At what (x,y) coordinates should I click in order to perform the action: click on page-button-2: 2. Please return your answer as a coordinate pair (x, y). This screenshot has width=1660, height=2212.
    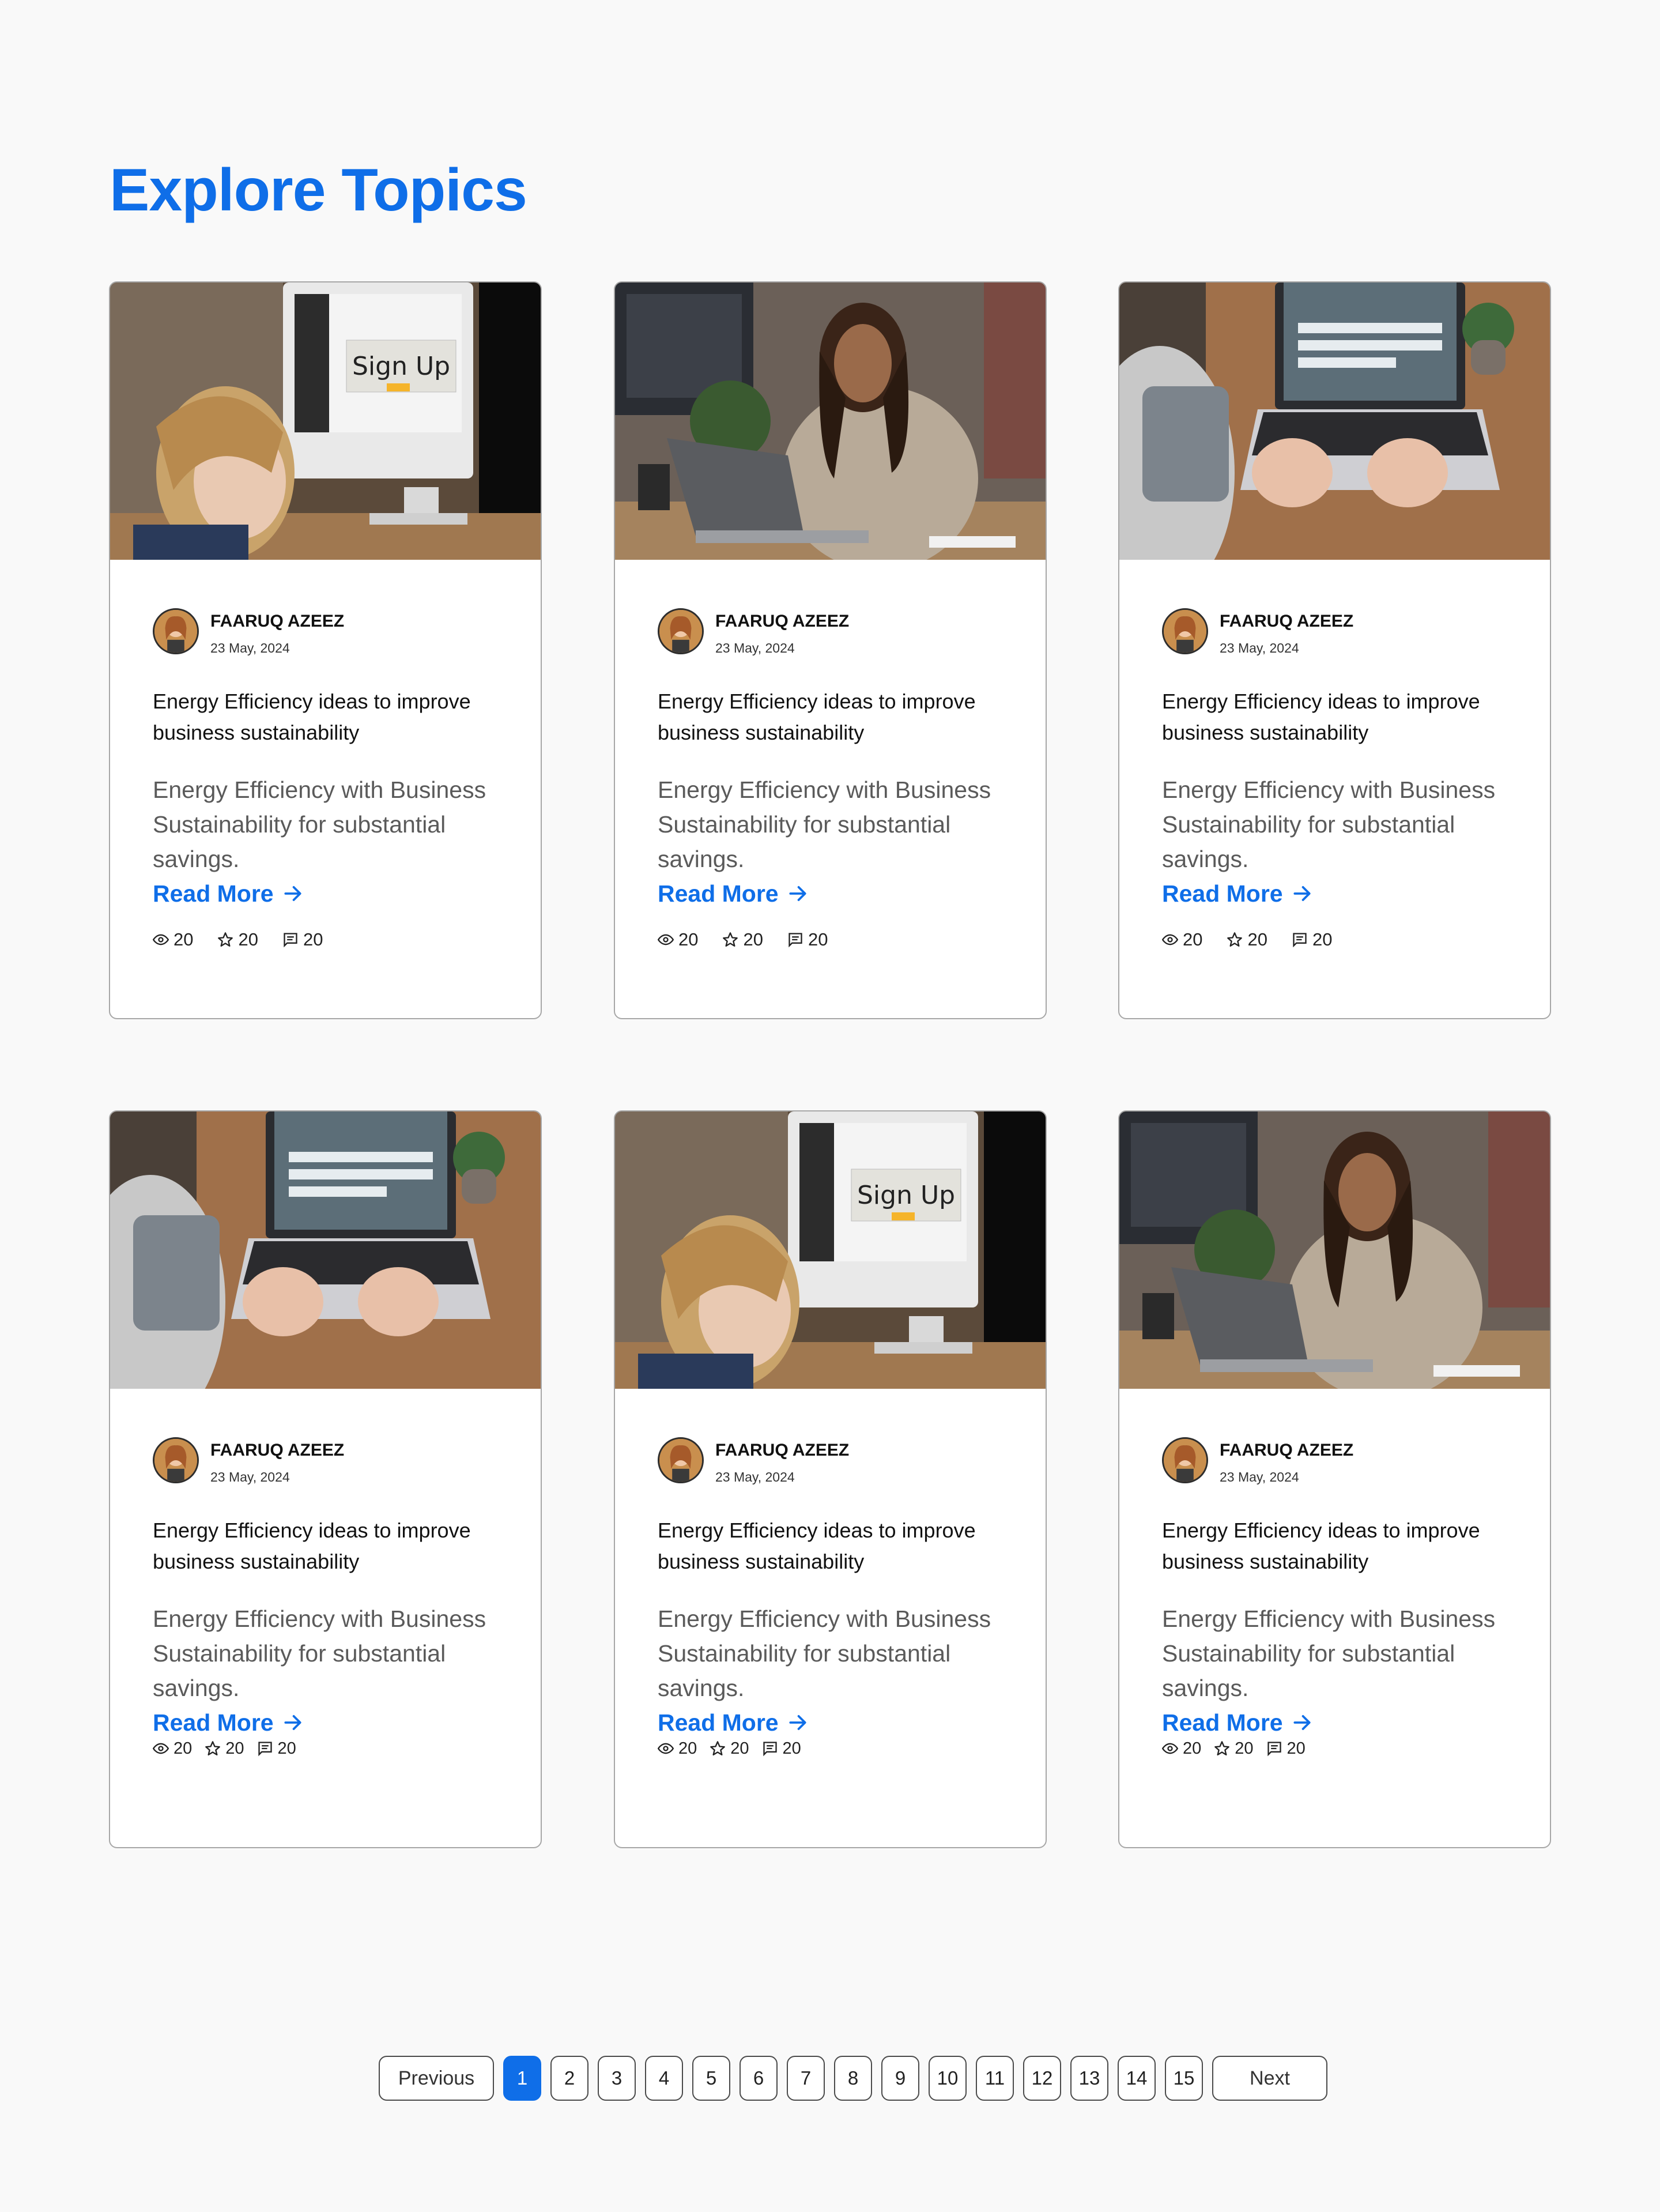
    Looking at the image, I should click on (569, 2078).